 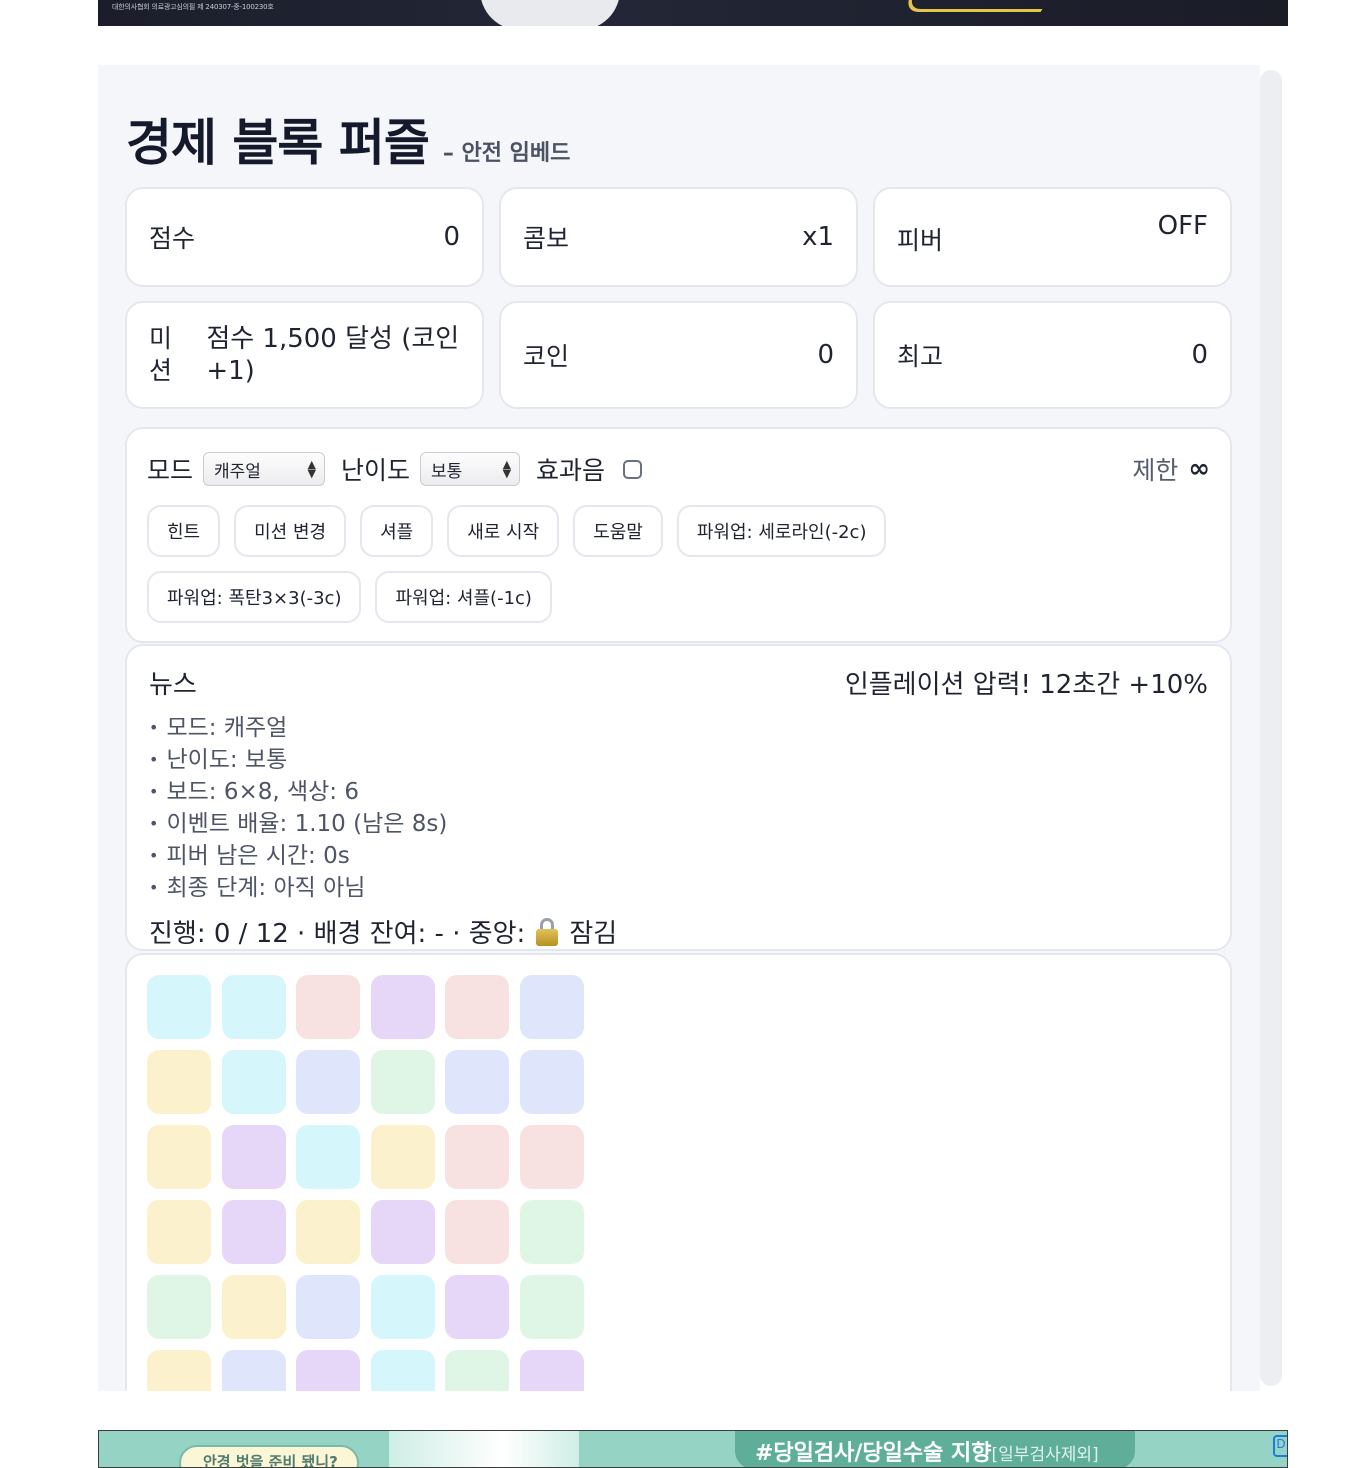 What do you see at coordinates (546, 356) in the screenshot?
I see `coin-label: 코인` at bounding box center [546, 356].